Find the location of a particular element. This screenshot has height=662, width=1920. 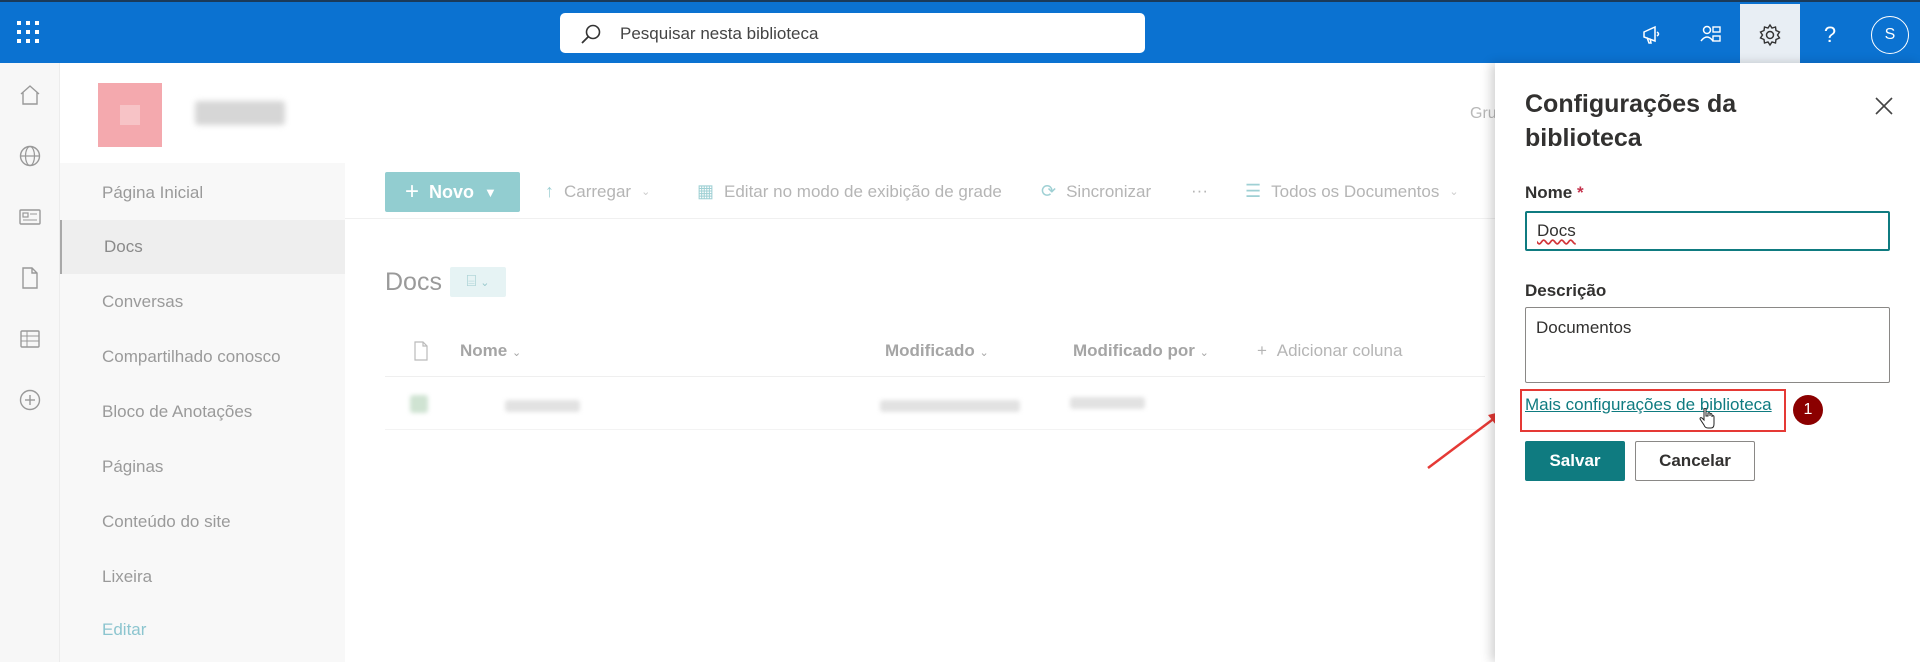

new-label: Novo is located at coordinates (452, 191).